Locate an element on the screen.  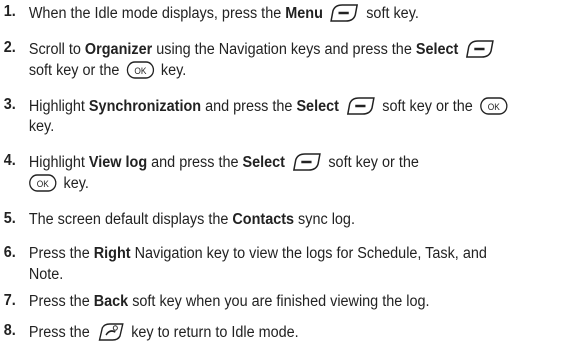
step-bold-text: Synchronization is located at coordinates (145, 106).